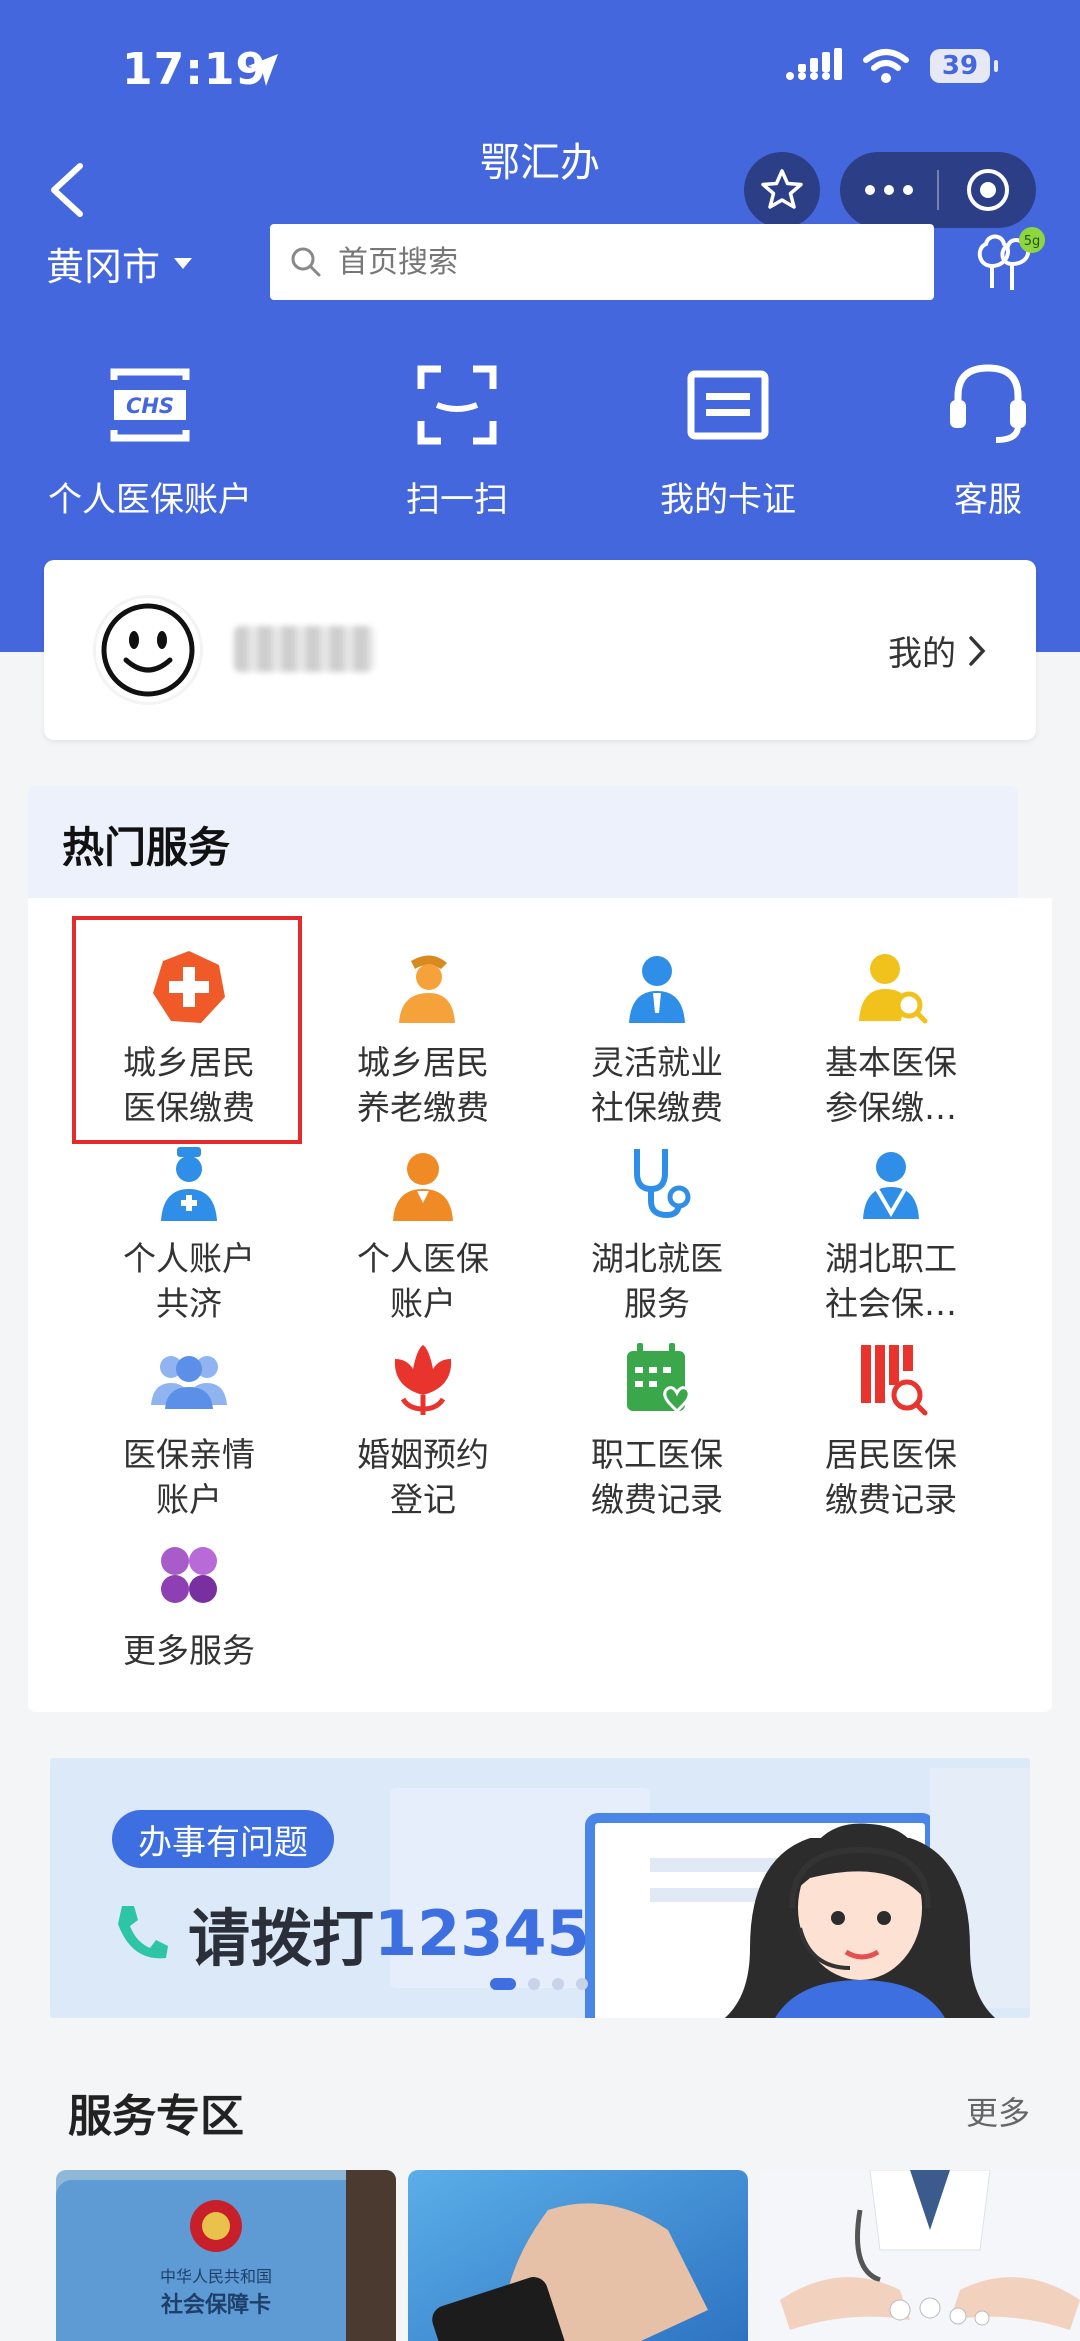  I want to click on city-selector: 黄冈市, so click(119, 263).